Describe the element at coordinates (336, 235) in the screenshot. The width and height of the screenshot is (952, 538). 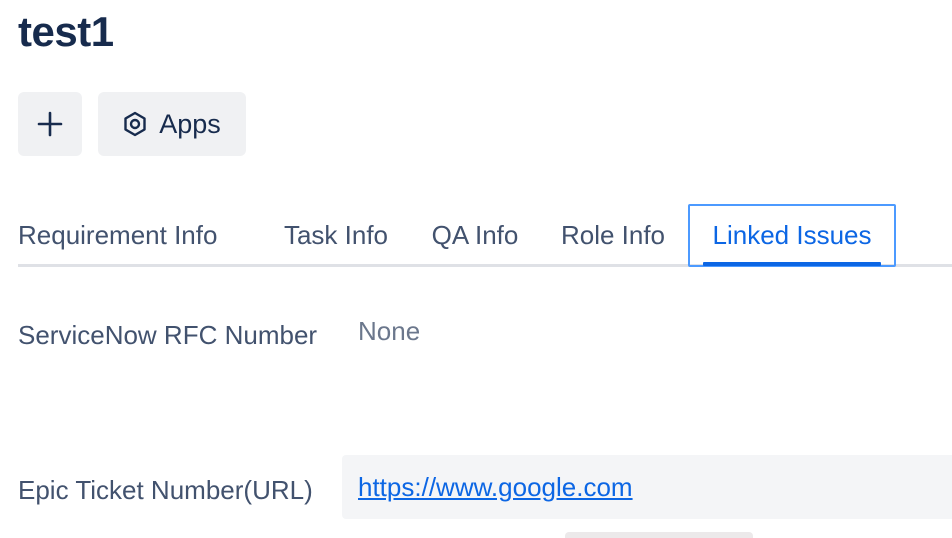
I see `tab-task-info: Task Info` at that location.